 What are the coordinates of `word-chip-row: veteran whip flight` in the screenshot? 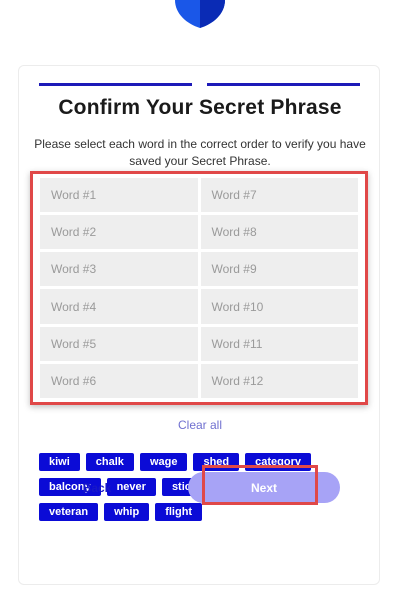 It's located at (204, 512).